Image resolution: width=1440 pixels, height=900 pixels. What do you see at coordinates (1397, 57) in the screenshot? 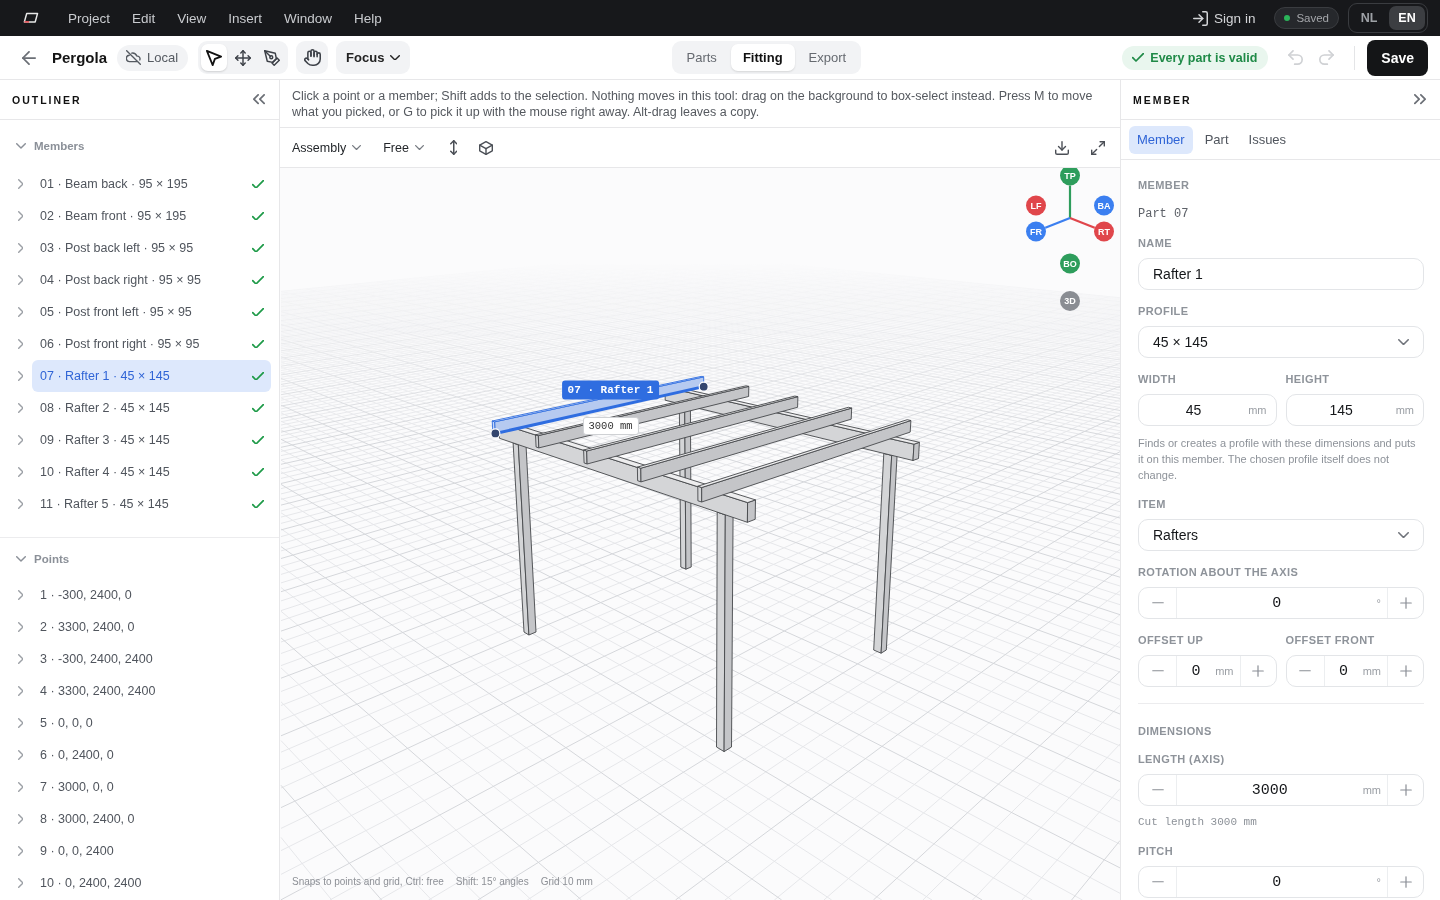
I see `save-button: Save` at bounding box center [1397, 57].